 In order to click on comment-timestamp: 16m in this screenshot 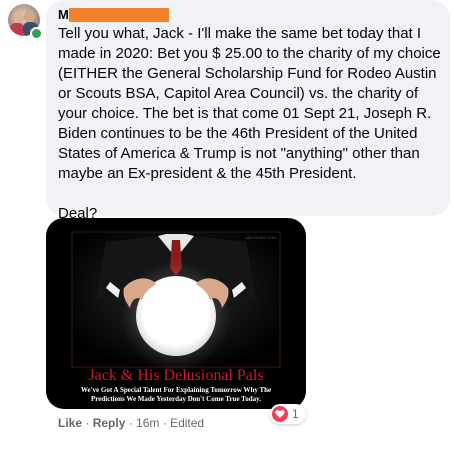, I will do `click(147, 423)`.